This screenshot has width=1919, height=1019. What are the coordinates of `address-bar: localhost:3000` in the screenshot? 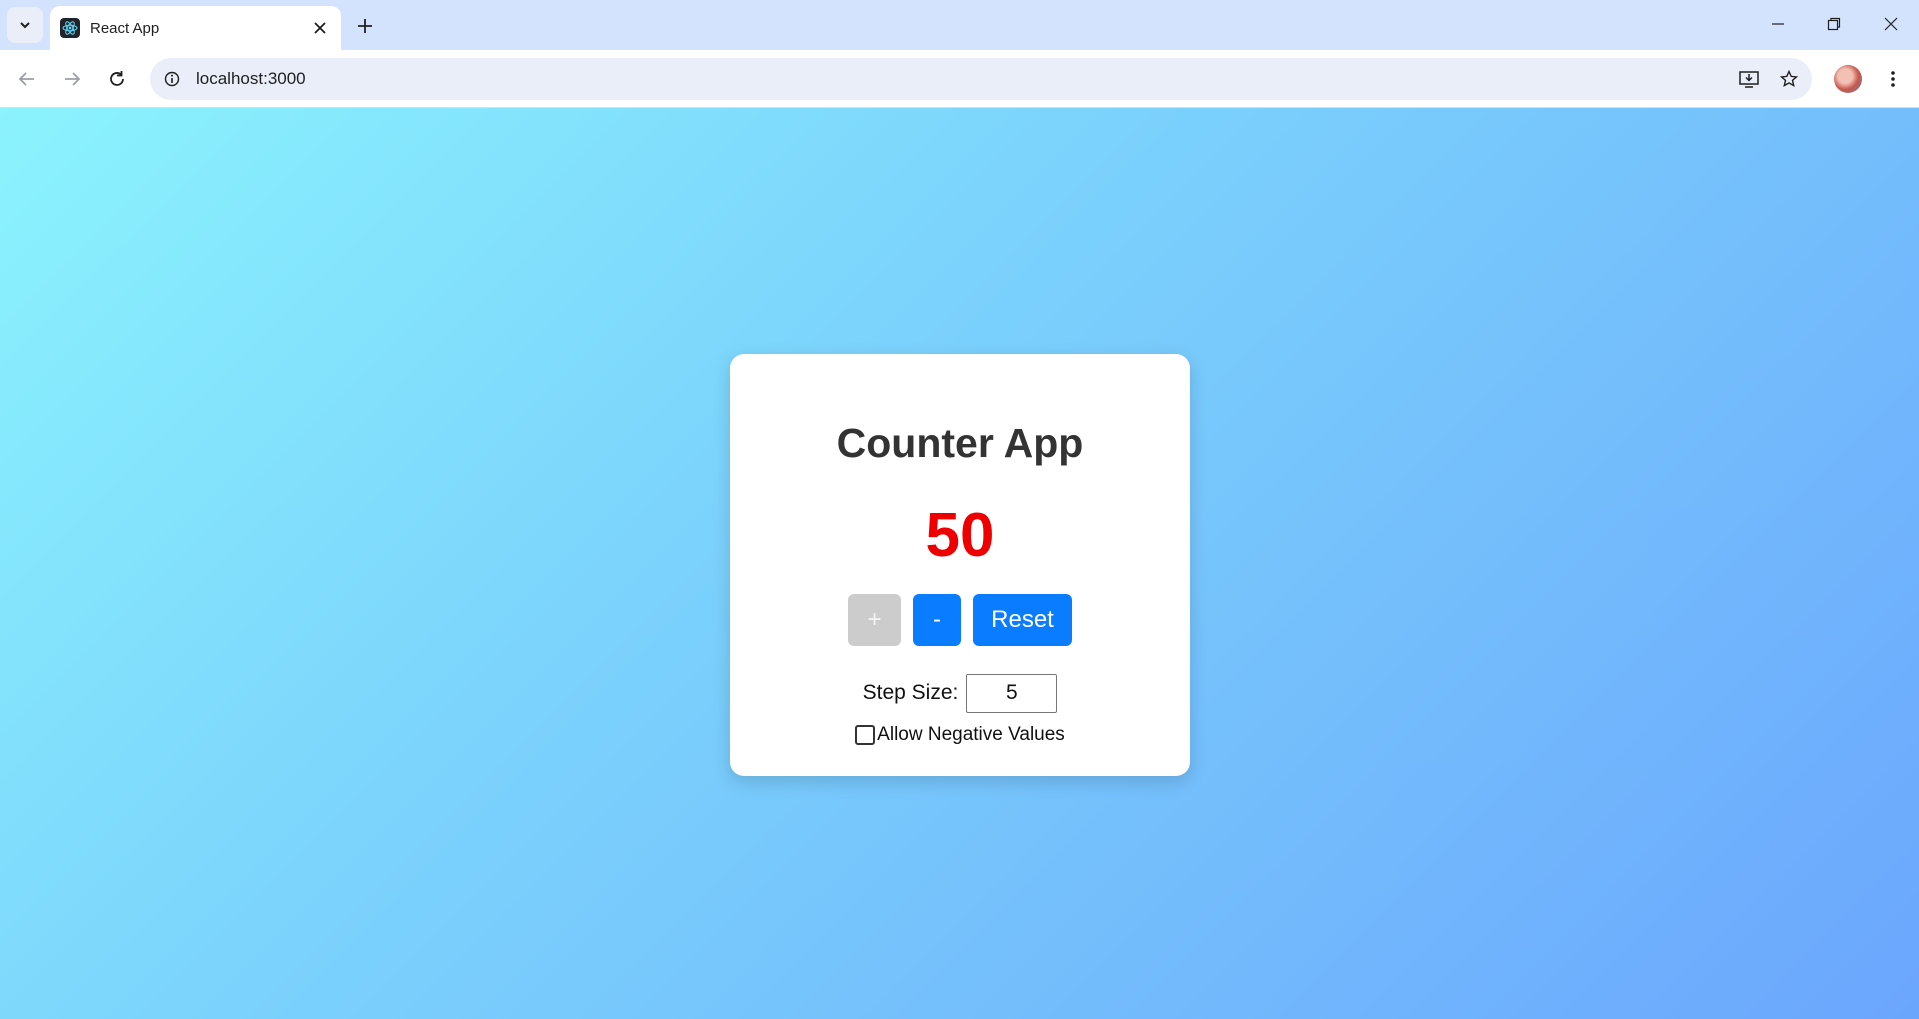 It's located at (981, 79).